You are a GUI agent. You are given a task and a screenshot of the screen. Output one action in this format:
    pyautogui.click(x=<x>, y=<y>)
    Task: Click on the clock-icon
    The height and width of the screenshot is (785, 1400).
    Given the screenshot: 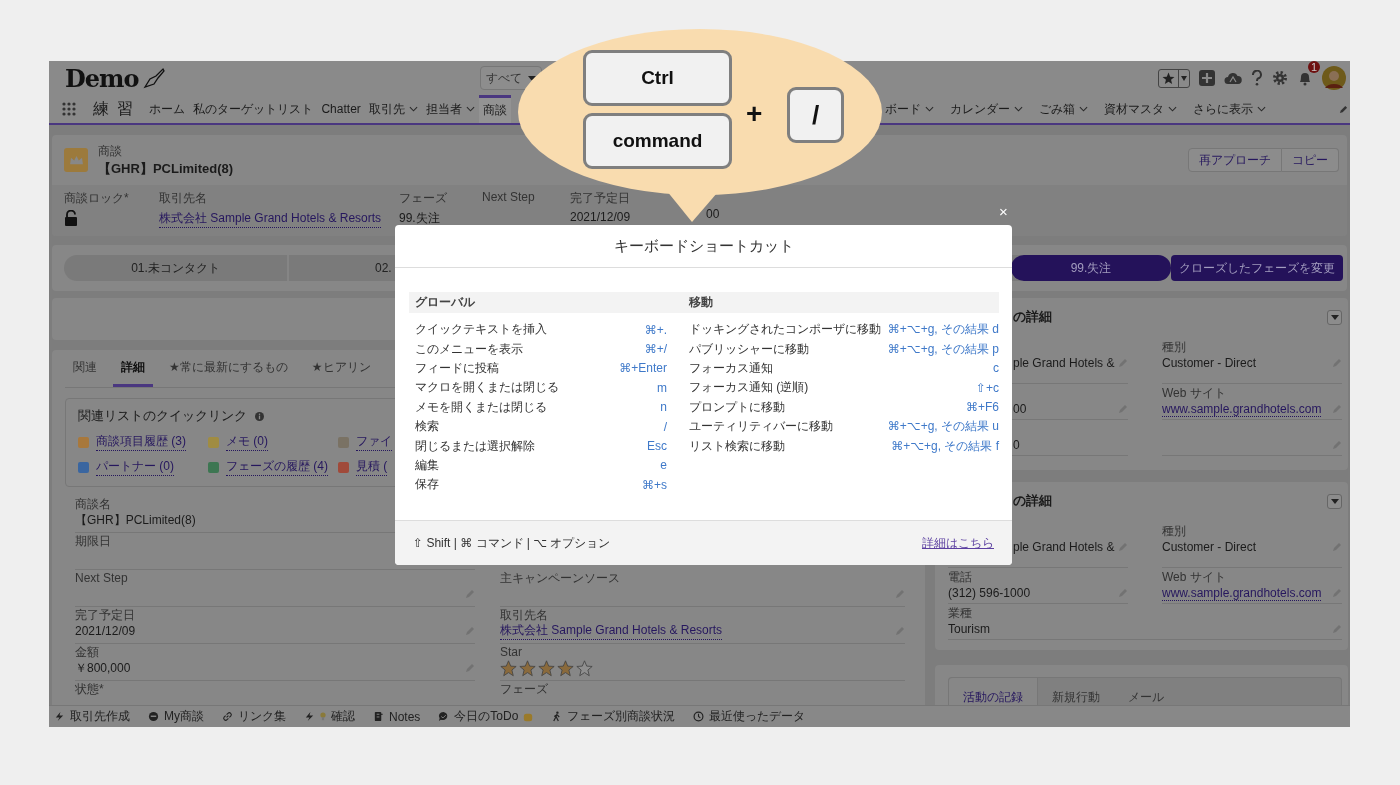 What is the action you would take?
    pyautogui.click(x=699, y=716)
    